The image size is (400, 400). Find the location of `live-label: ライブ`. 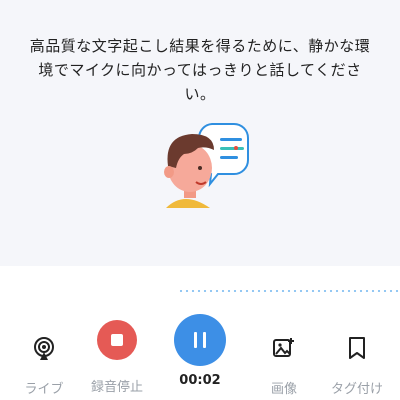

live-label: ライブ is located at coordinates (44, 389).